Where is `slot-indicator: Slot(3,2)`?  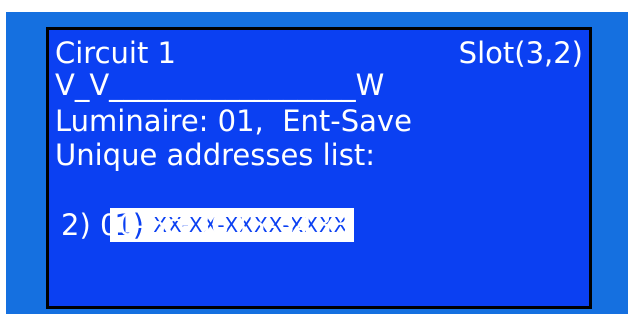
slot-indicator: Slot(3,2) is located at coordinates (520, 53).